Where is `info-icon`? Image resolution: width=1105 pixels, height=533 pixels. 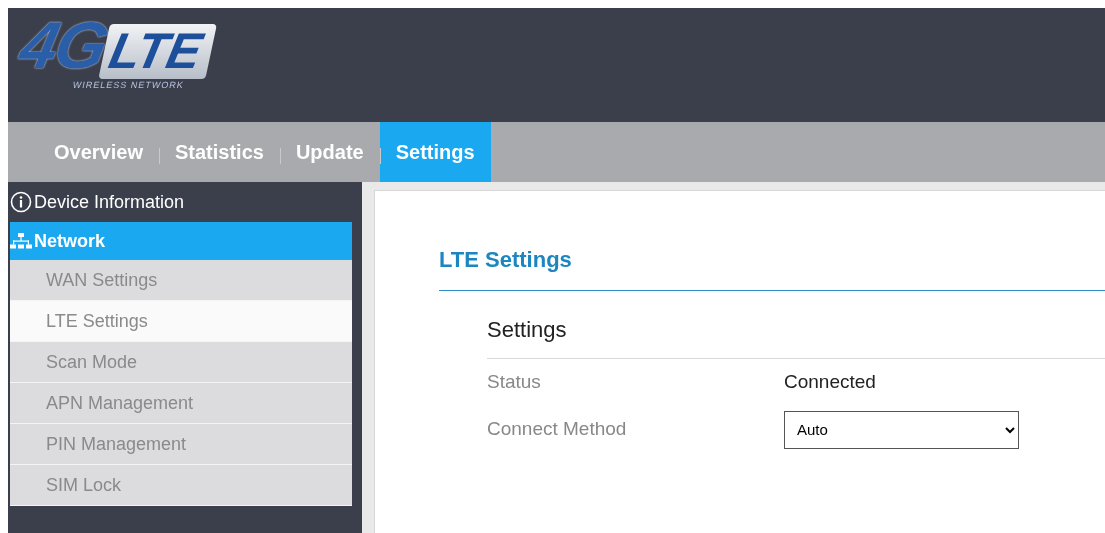 info-icon is located at coordinates (21, 202).